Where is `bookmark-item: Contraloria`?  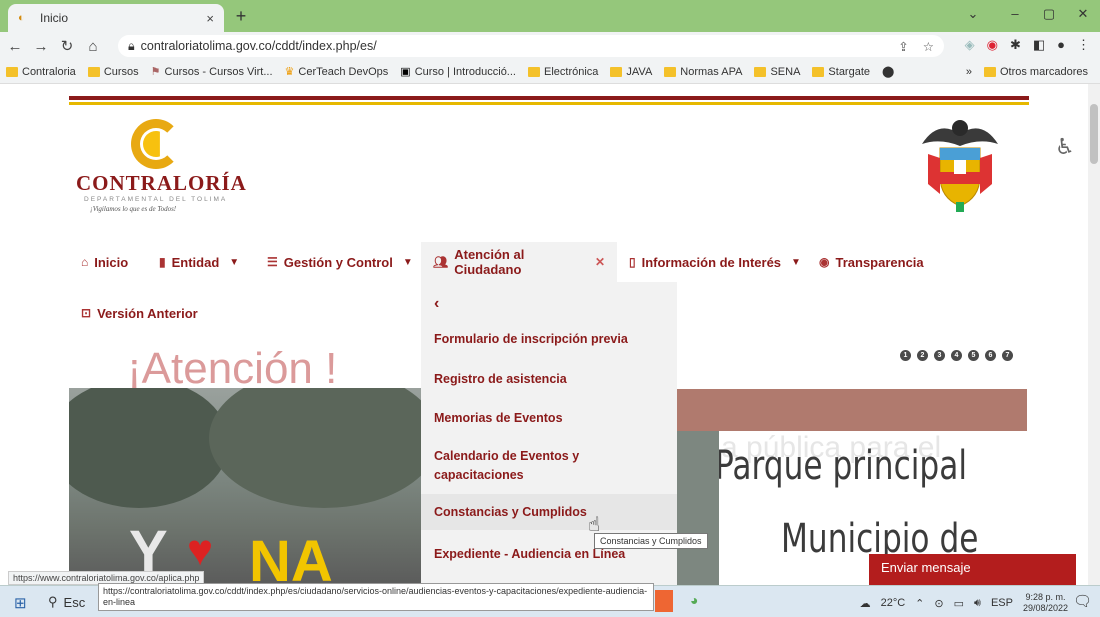 bookmark-item: Contraloria is located at coordinates (41, 72).